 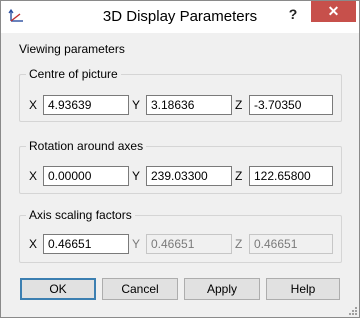 I want to click on centre-z-label: Z, so click(x=239, y=105).